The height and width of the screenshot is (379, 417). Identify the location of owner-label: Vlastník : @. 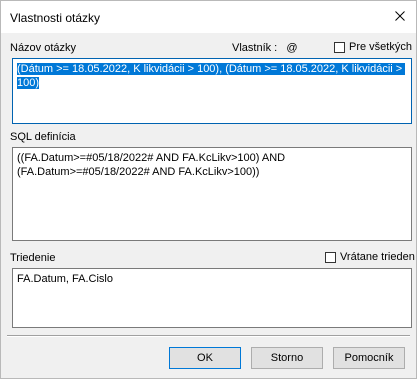
(264, 48).